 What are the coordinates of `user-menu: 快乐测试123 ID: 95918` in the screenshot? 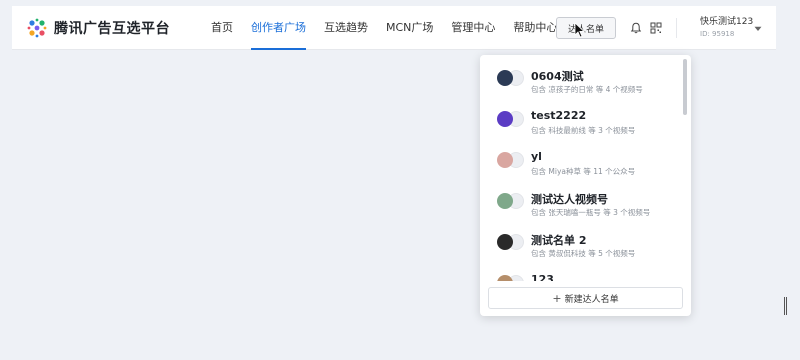 It's located at (726, 26).